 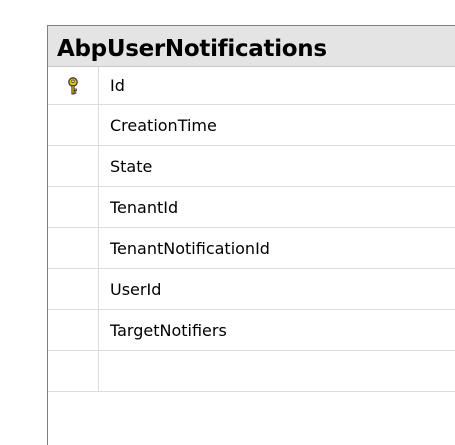 What do you see at coordinates (192, 49) in the screenshot?
I see `table-title: AbpUserNotifications` at bounding box center [192, 49].